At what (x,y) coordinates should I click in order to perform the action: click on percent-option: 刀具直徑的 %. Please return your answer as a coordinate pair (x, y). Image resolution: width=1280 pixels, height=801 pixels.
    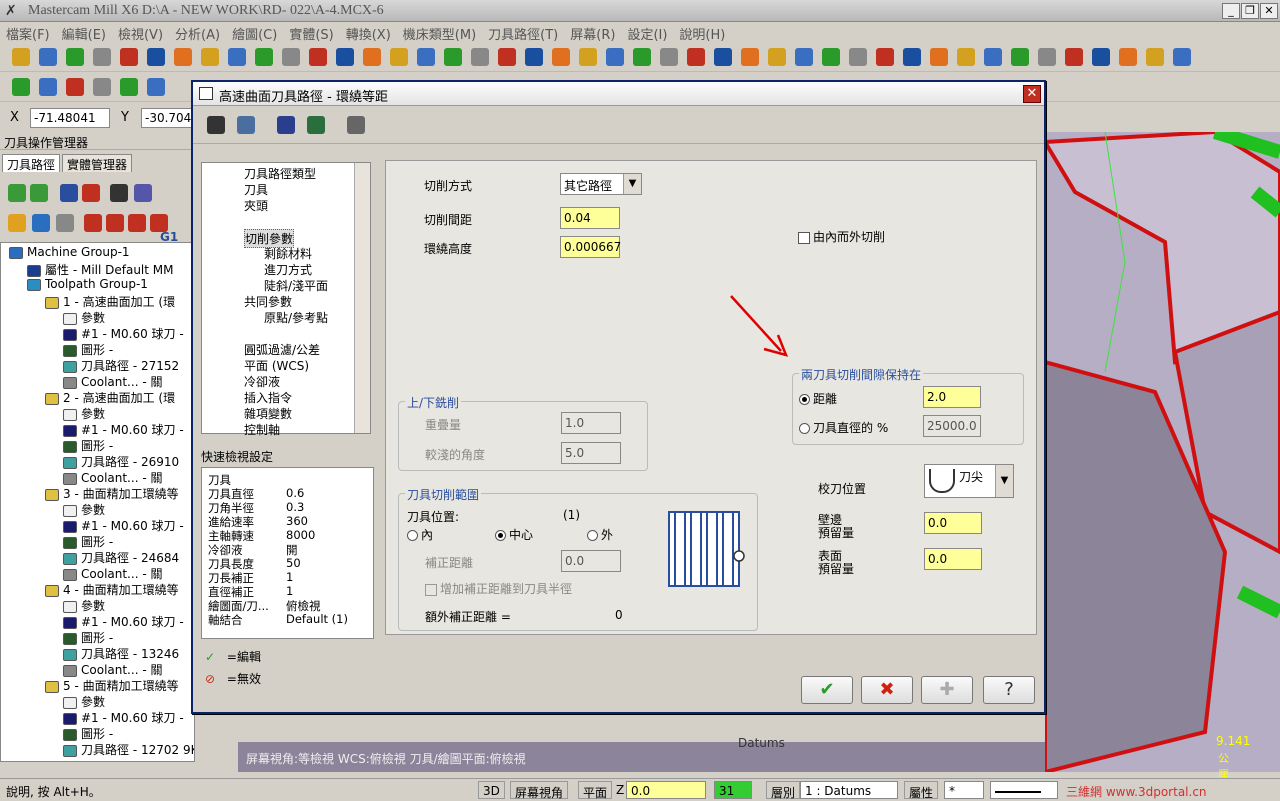
    Looking at the image, I should click on (843, 427).